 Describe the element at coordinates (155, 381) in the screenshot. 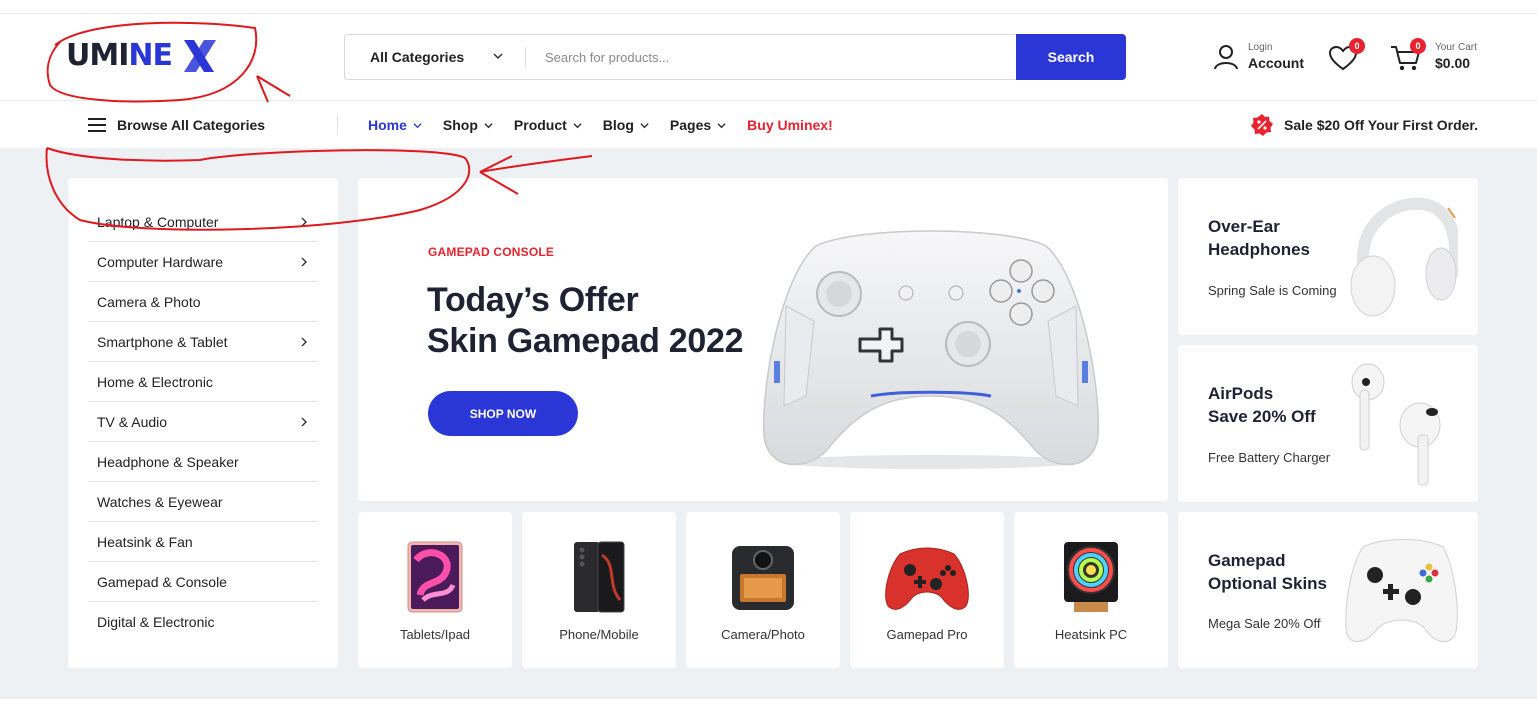

I see `category-label: Home & Electronic` at that location.